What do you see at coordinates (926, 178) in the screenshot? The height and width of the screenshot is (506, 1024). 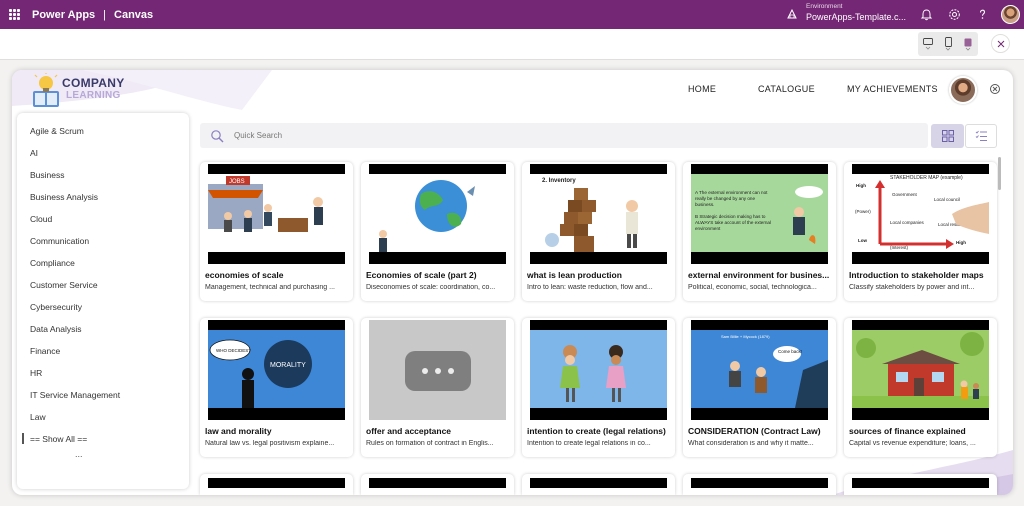 I see `stakeholder-map-title: STAKEHOLDER MAP (example)` at bounding box center [926, 178].